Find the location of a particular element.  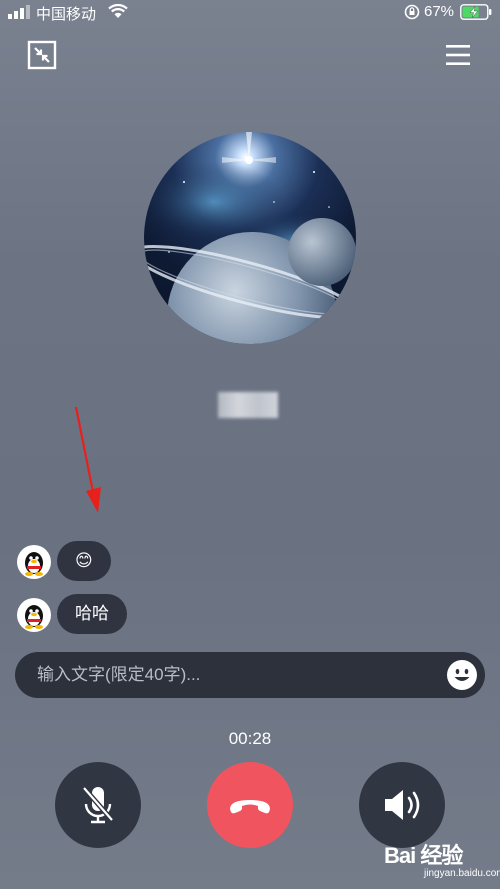

status-bar: 中国移动 67% is located at coordinates (250, 12).